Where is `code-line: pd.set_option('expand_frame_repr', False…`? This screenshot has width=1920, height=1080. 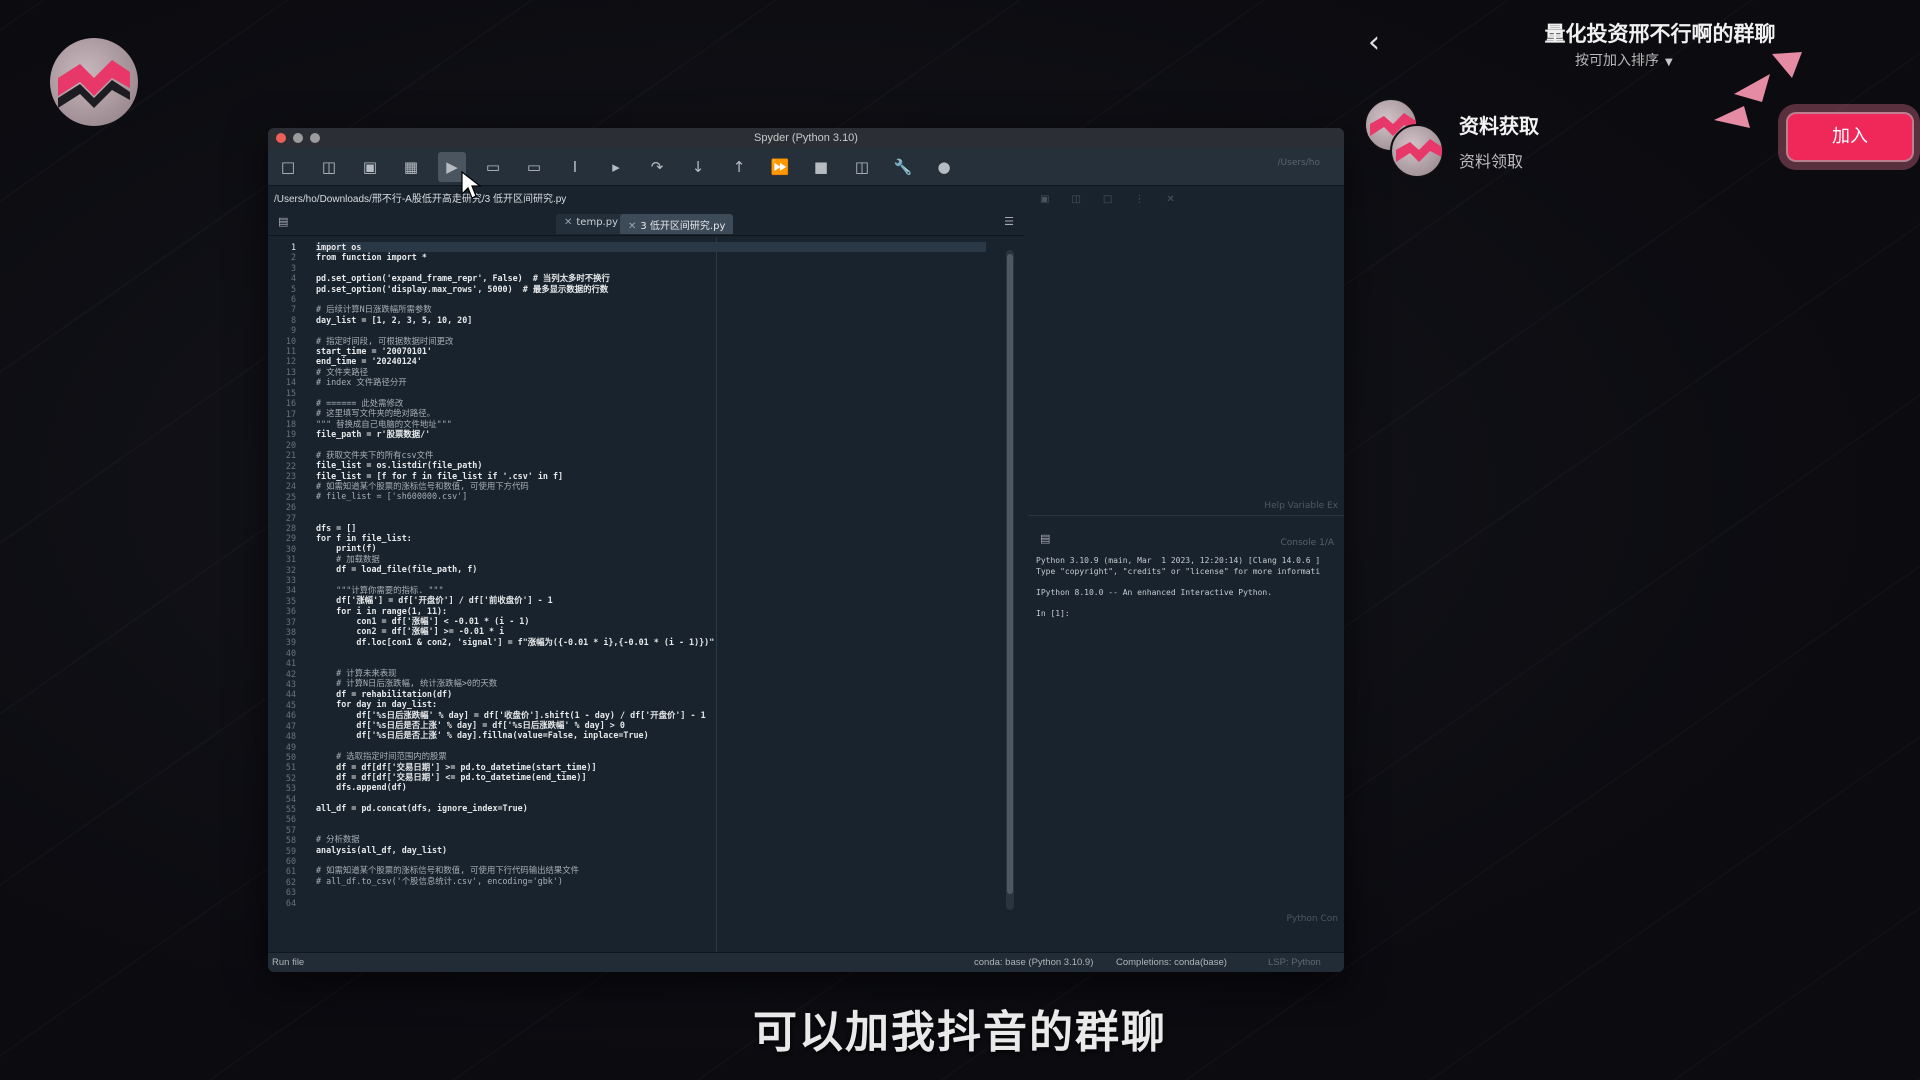 code-line: pd.set_option('expand_frame_repr', False… is located at coordinates (655, 278).